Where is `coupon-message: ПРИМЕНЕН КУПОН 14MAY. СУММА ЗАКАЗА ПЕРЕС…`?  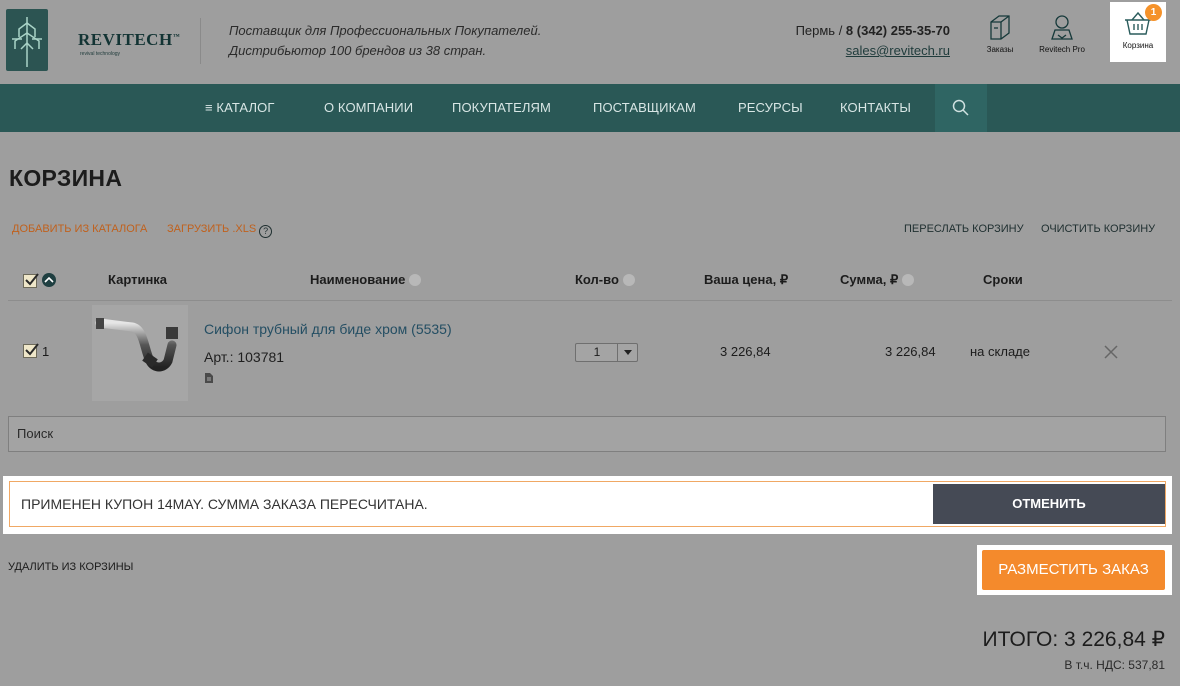
coupon-message: ПРИМЕНЕН КУПОН 14MAY. СУММА ЗАКАЗА ПЕРЕС… is located at coordinates (224, 504).